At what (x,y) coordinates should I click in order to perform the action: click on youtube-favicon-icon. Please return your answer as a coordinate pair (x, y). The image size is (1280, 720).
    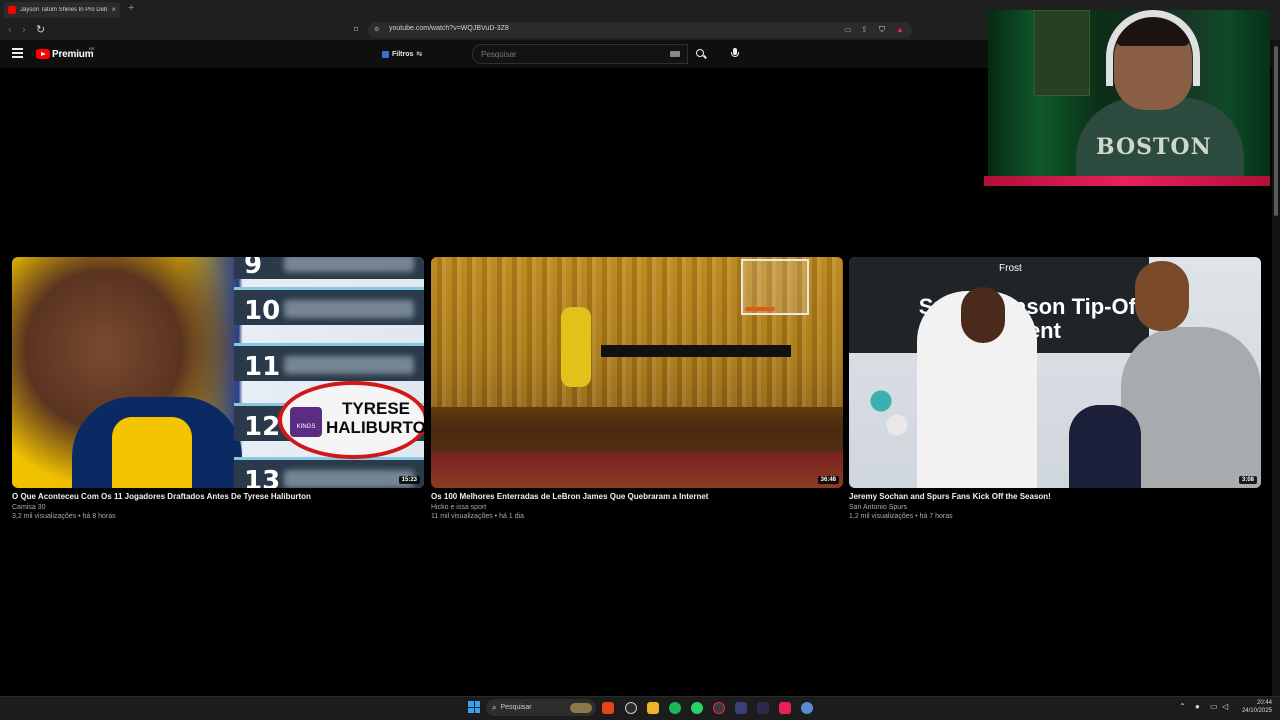
    Looking at the image, I should click on (12, 10).